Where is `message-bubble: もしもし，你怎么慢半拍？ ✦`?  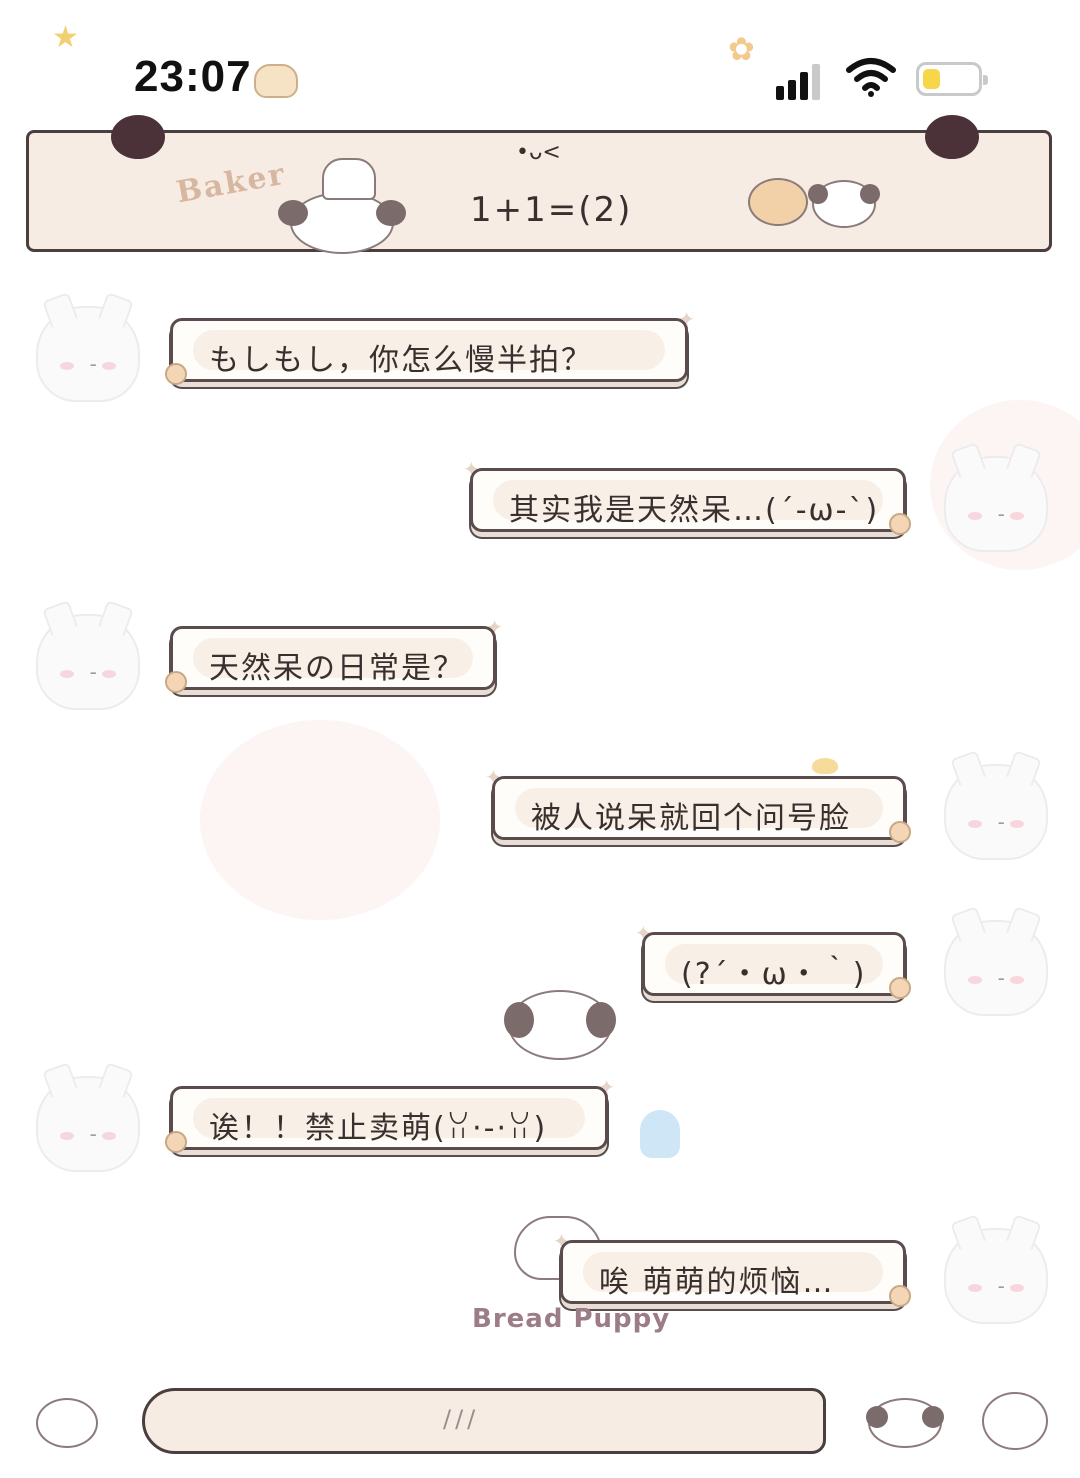
message-bubble: もしもし，你怎么慢半拍？ ✦ is located at coordinates (430, 346).